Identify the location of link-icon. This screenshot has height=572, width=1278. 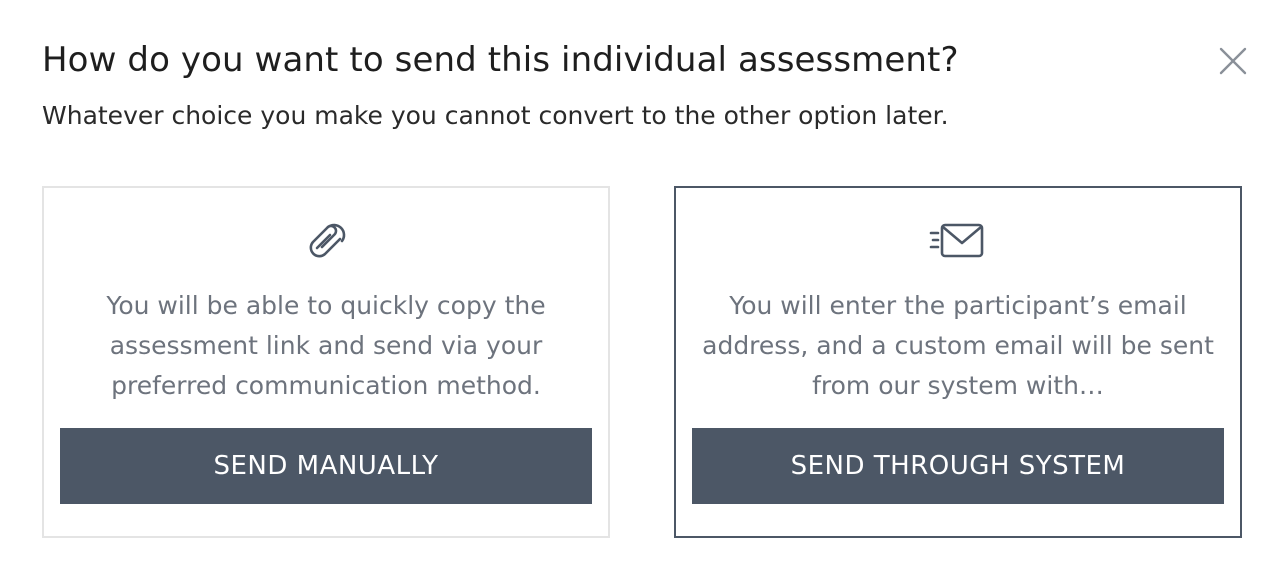
(327, 240).